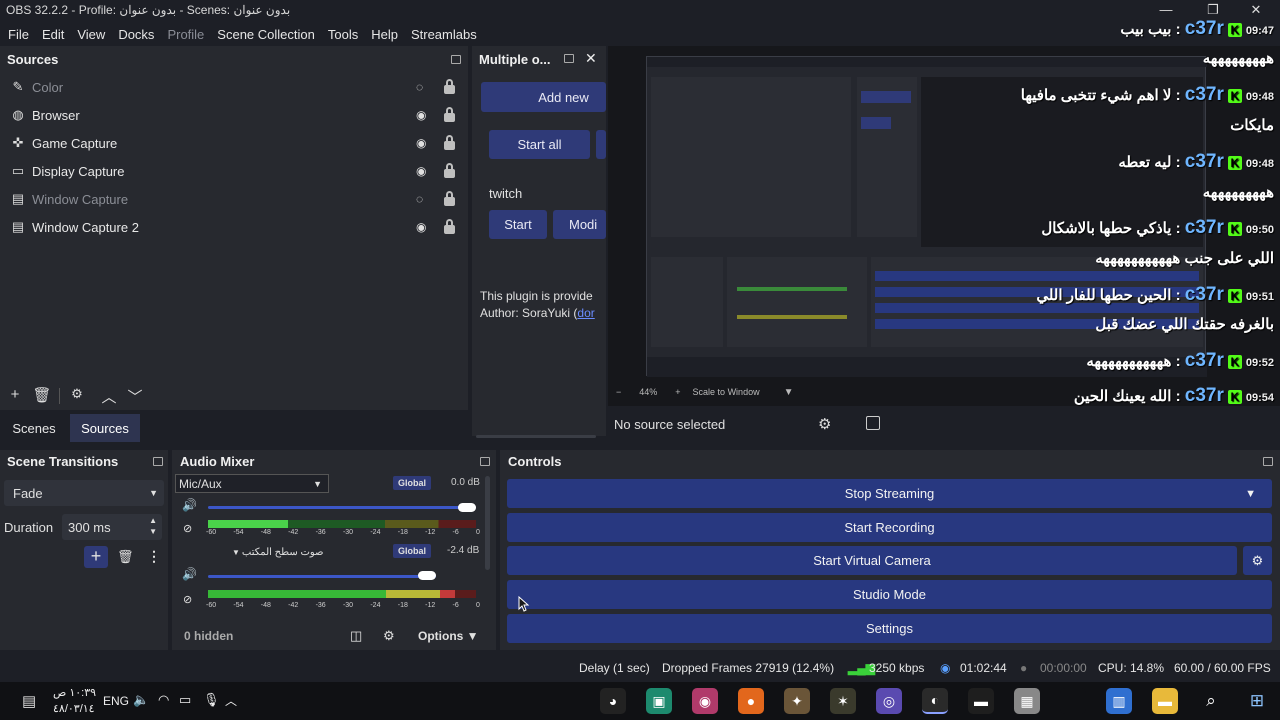 The height and width of the screenshot is (720, 1280). I want to click on tab-sources: Sources, so click(105, 428).